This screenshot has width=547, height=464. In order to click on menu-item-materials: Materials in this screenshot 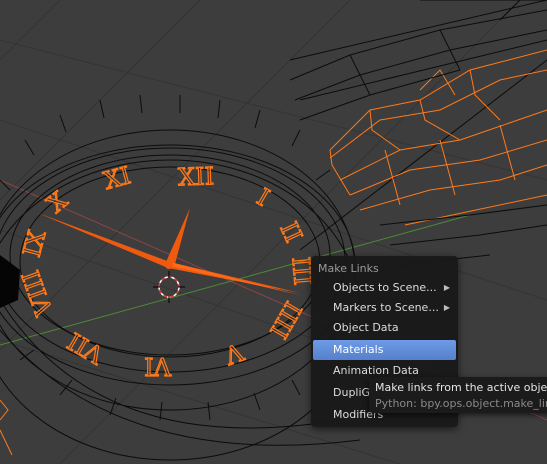, I will do `click(384, 350)`.